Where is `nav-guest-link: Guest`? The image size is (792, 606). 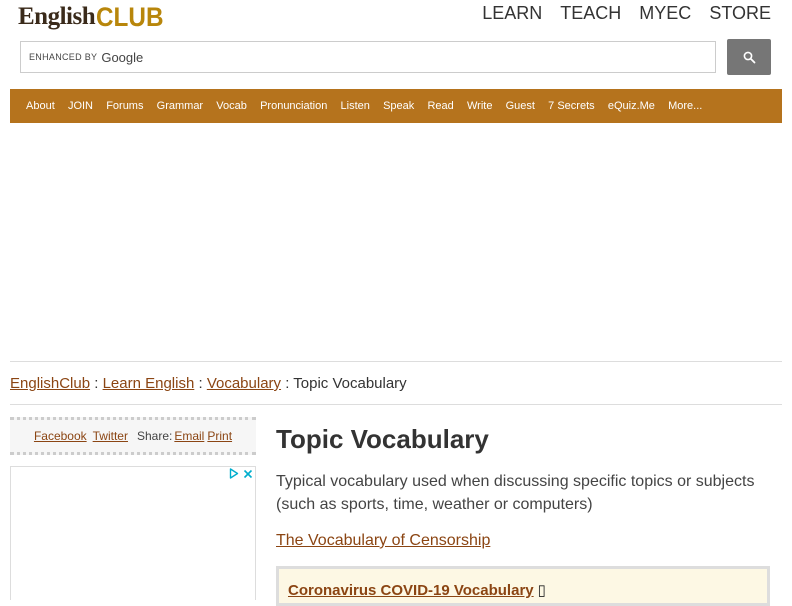 nav-guest-link: Guest is located at coordinates (520, 106).